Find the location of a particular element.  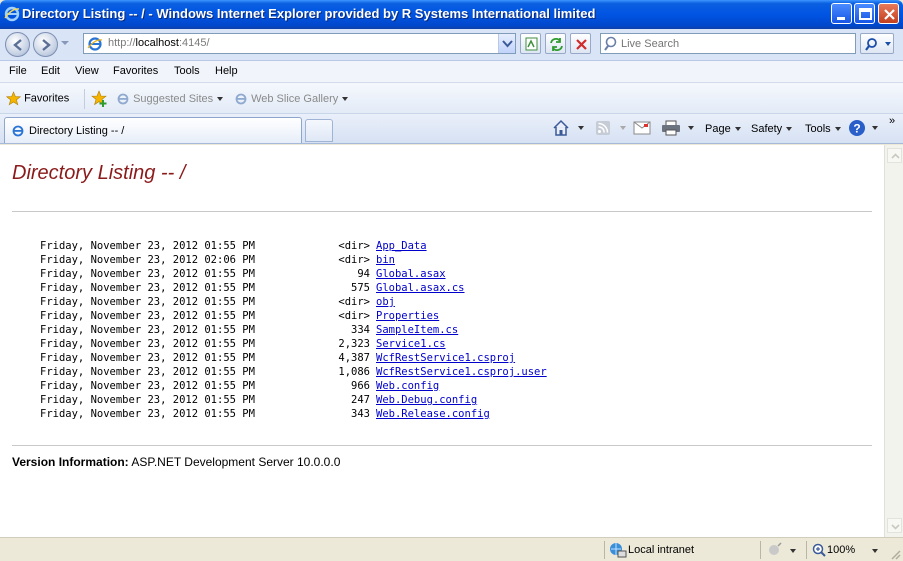

tools-menu-button: Tools is located at coordinates (823, 129).